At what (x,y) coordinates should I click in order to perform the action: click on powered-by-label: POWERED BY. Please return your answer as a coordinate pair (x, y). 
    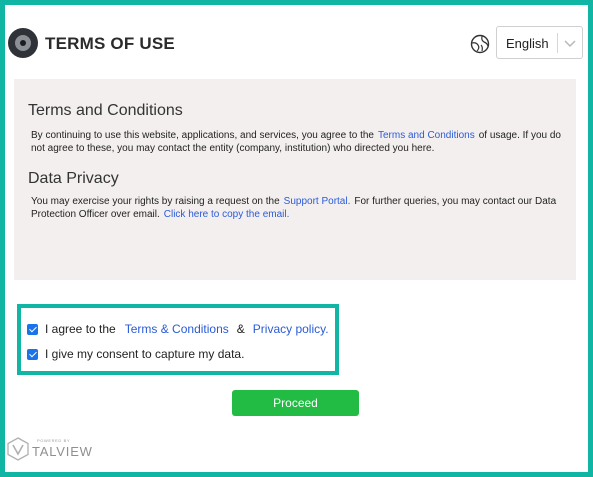
    Looking at the image, I should click on (54, 440).